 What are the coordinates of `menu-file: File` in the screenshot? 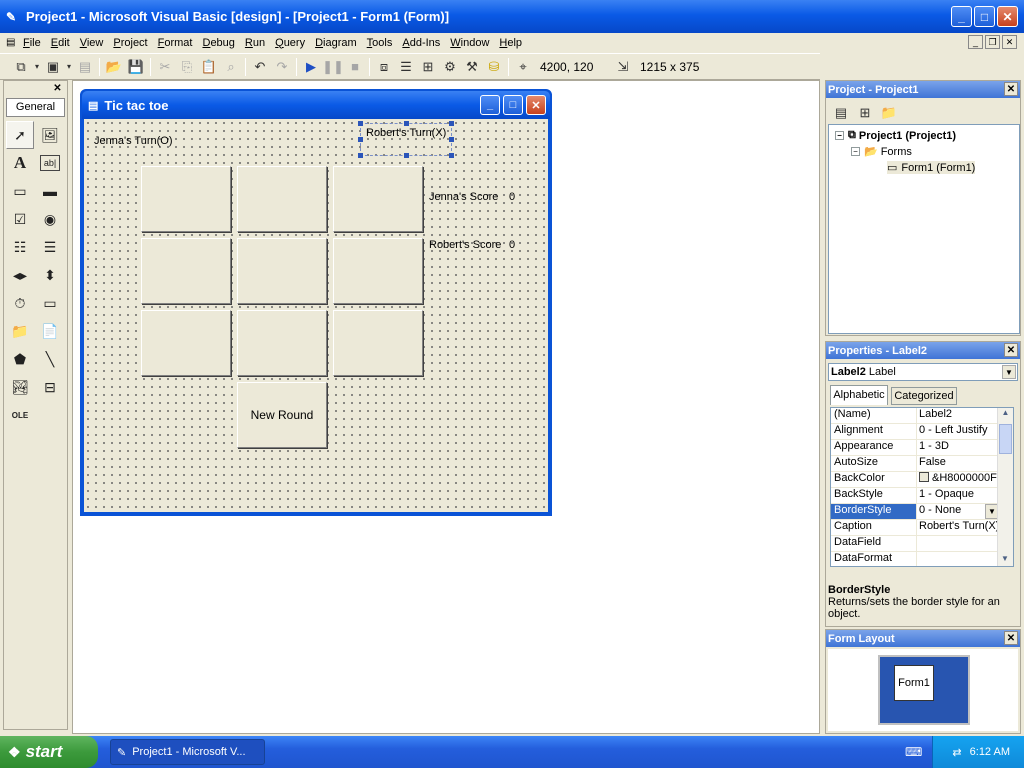 It's located at (32, 43).